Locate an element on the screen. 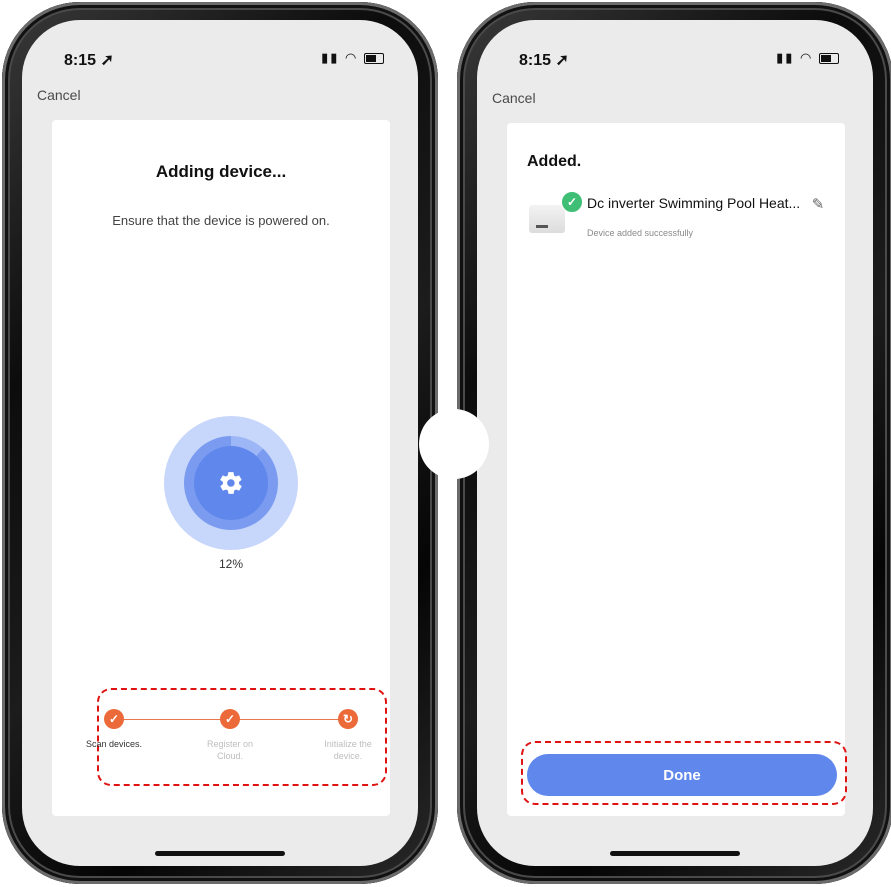  device-thumbnail is located at coordinates (547, 219).